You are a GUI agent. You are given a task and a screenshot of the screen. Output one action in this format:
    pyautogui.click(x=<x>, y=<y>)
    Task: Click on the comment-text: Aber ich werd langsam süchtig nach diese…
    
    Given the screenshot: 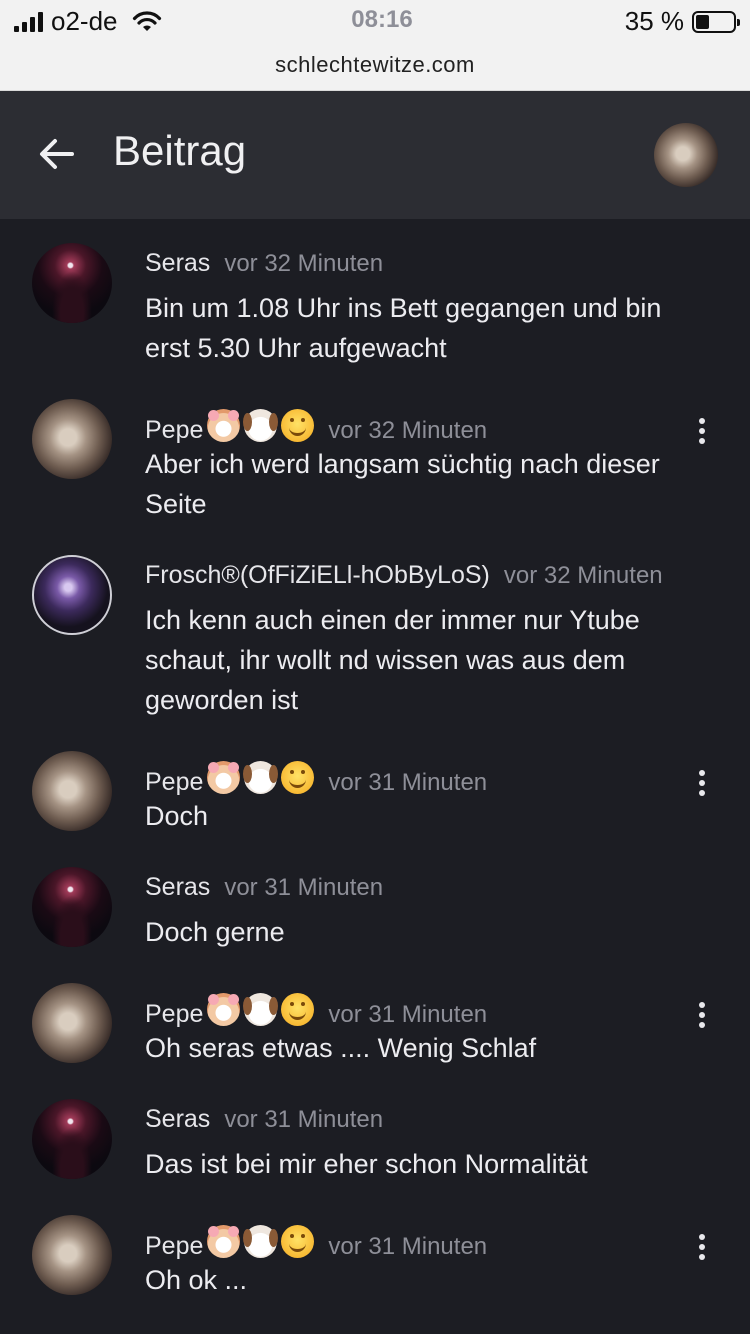 What is the action you would take?
    pyautogui.click(x=402, y=484)
    